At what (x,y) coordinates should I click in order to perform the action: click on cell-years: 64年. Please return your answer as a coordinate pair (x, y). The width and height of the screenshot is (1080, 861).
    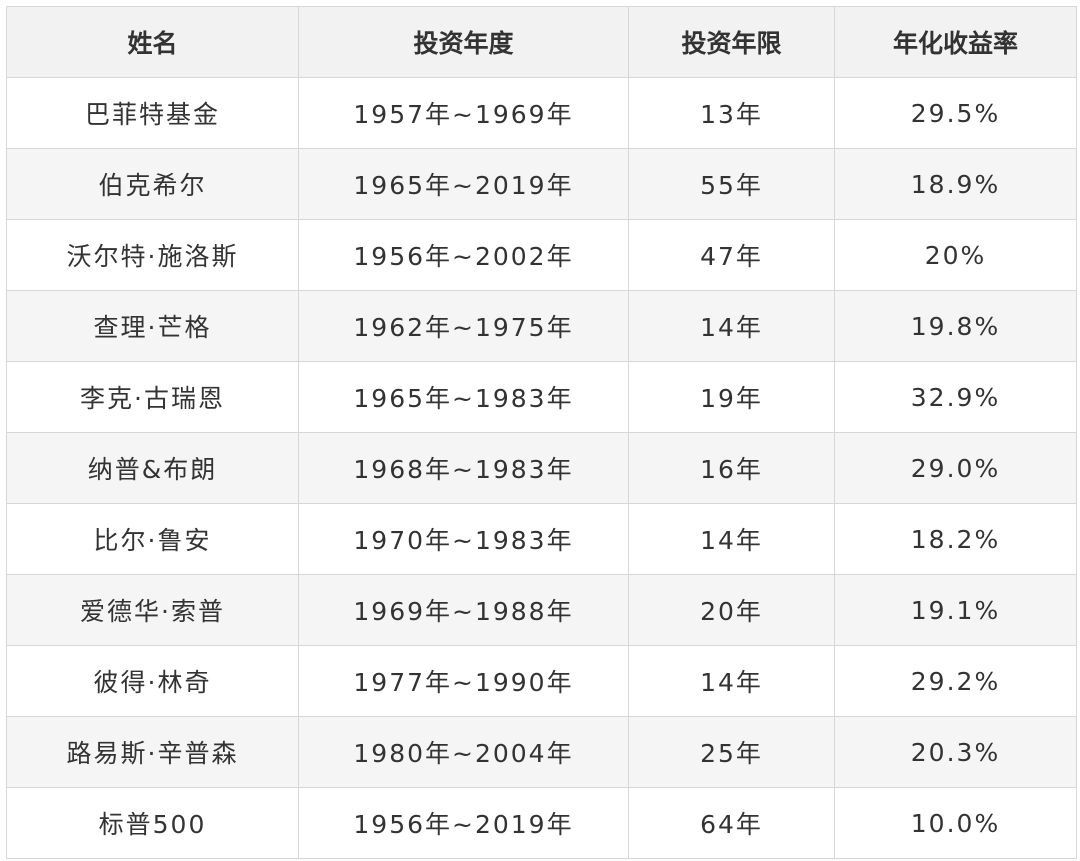
    Looking at the image, I should click on (731, 823).